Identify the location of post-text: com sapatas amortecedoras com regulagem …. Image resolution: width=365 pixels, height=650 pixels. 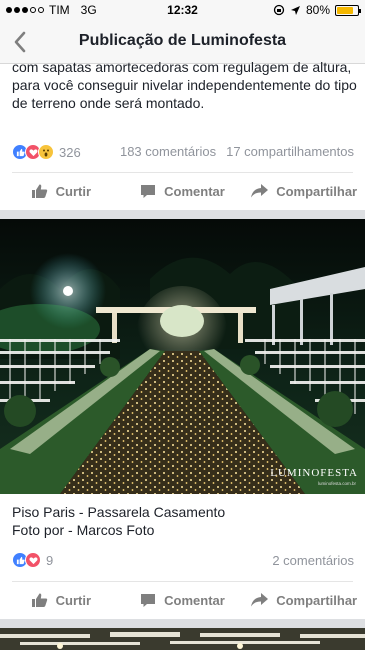
(184, 85).